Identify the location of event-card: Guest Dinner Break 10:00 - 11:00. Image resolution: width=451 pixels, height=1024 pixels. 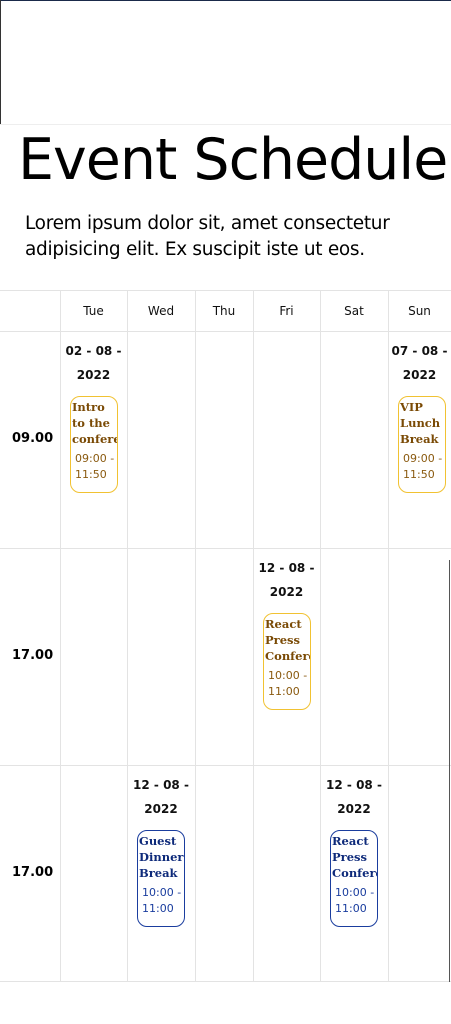
(161, 878).